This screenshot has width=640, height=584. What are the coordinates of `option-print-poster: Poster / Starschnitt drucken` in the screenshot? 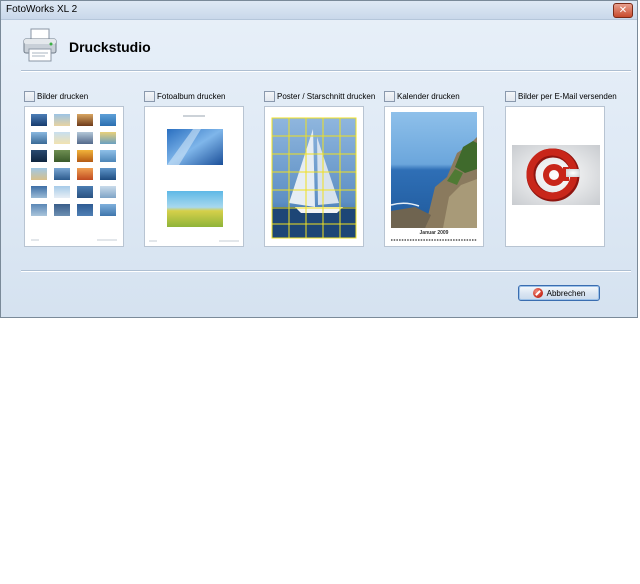 It's located at (319, 96).